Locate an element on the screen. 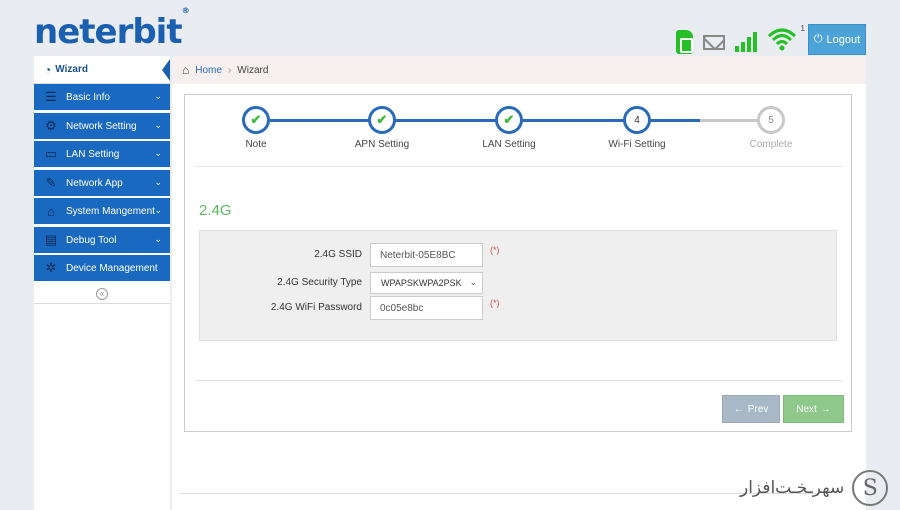  wifi-icon: 1 is located at coordinates (786, 39).